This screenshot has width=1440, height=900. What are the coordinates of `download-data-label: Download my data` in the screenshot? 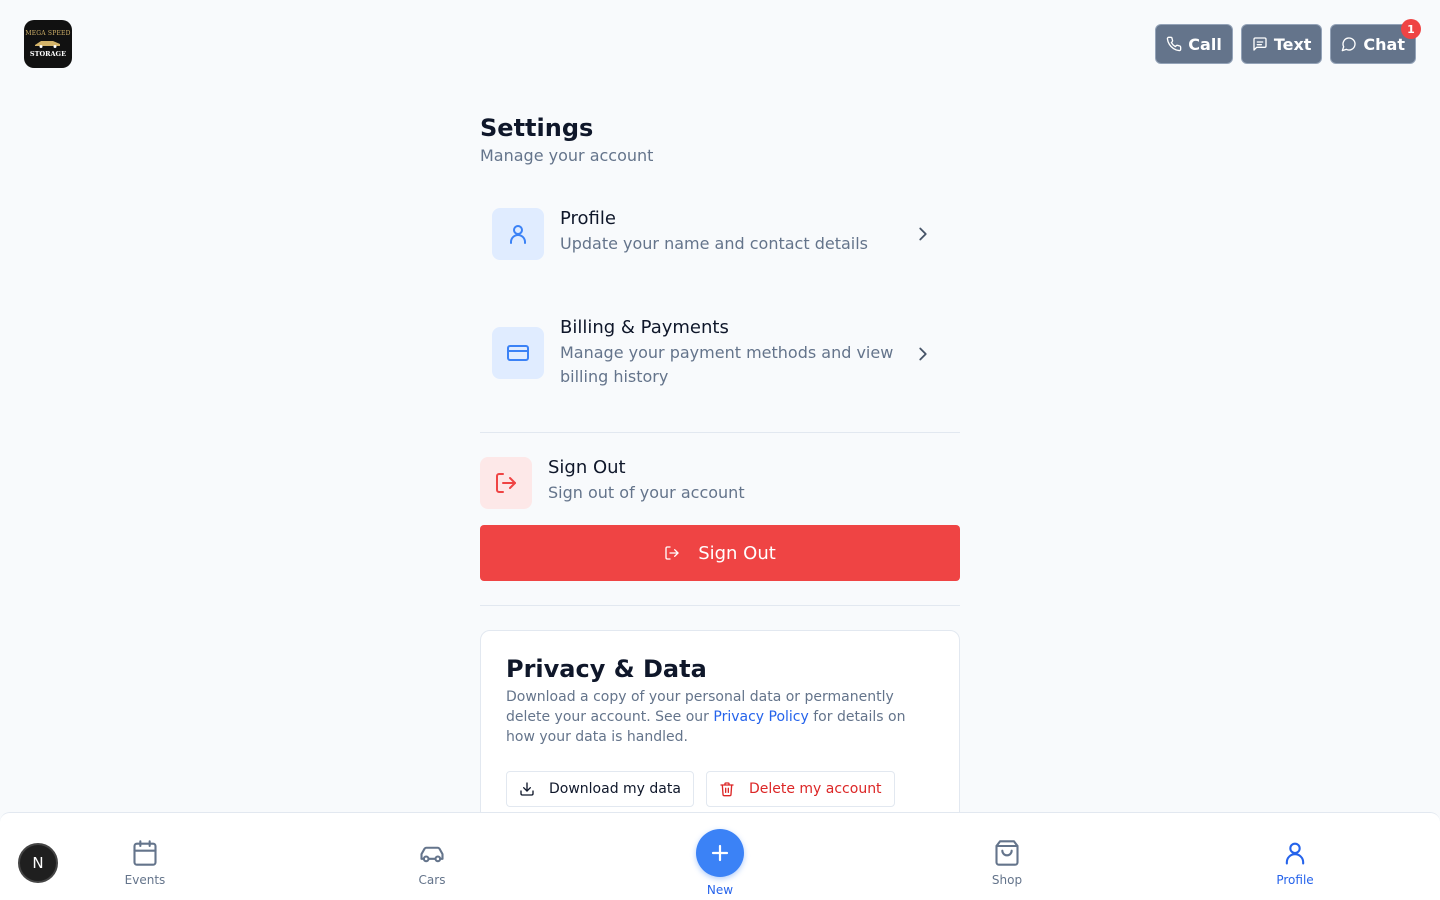 It's located at (615, 789).